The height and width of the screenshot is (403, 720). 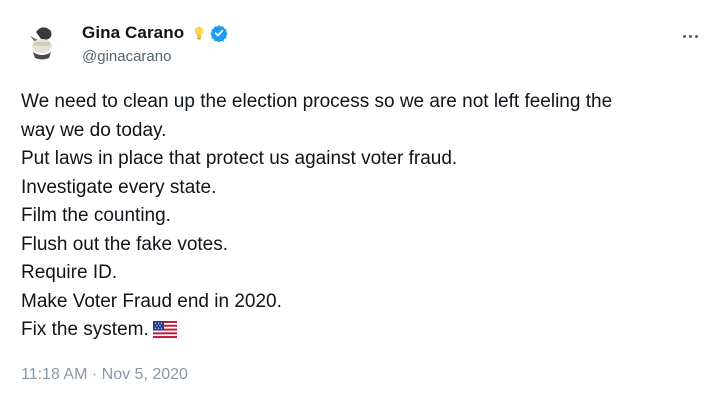 I want to click on avatar-image, so click(x=42, y=40).